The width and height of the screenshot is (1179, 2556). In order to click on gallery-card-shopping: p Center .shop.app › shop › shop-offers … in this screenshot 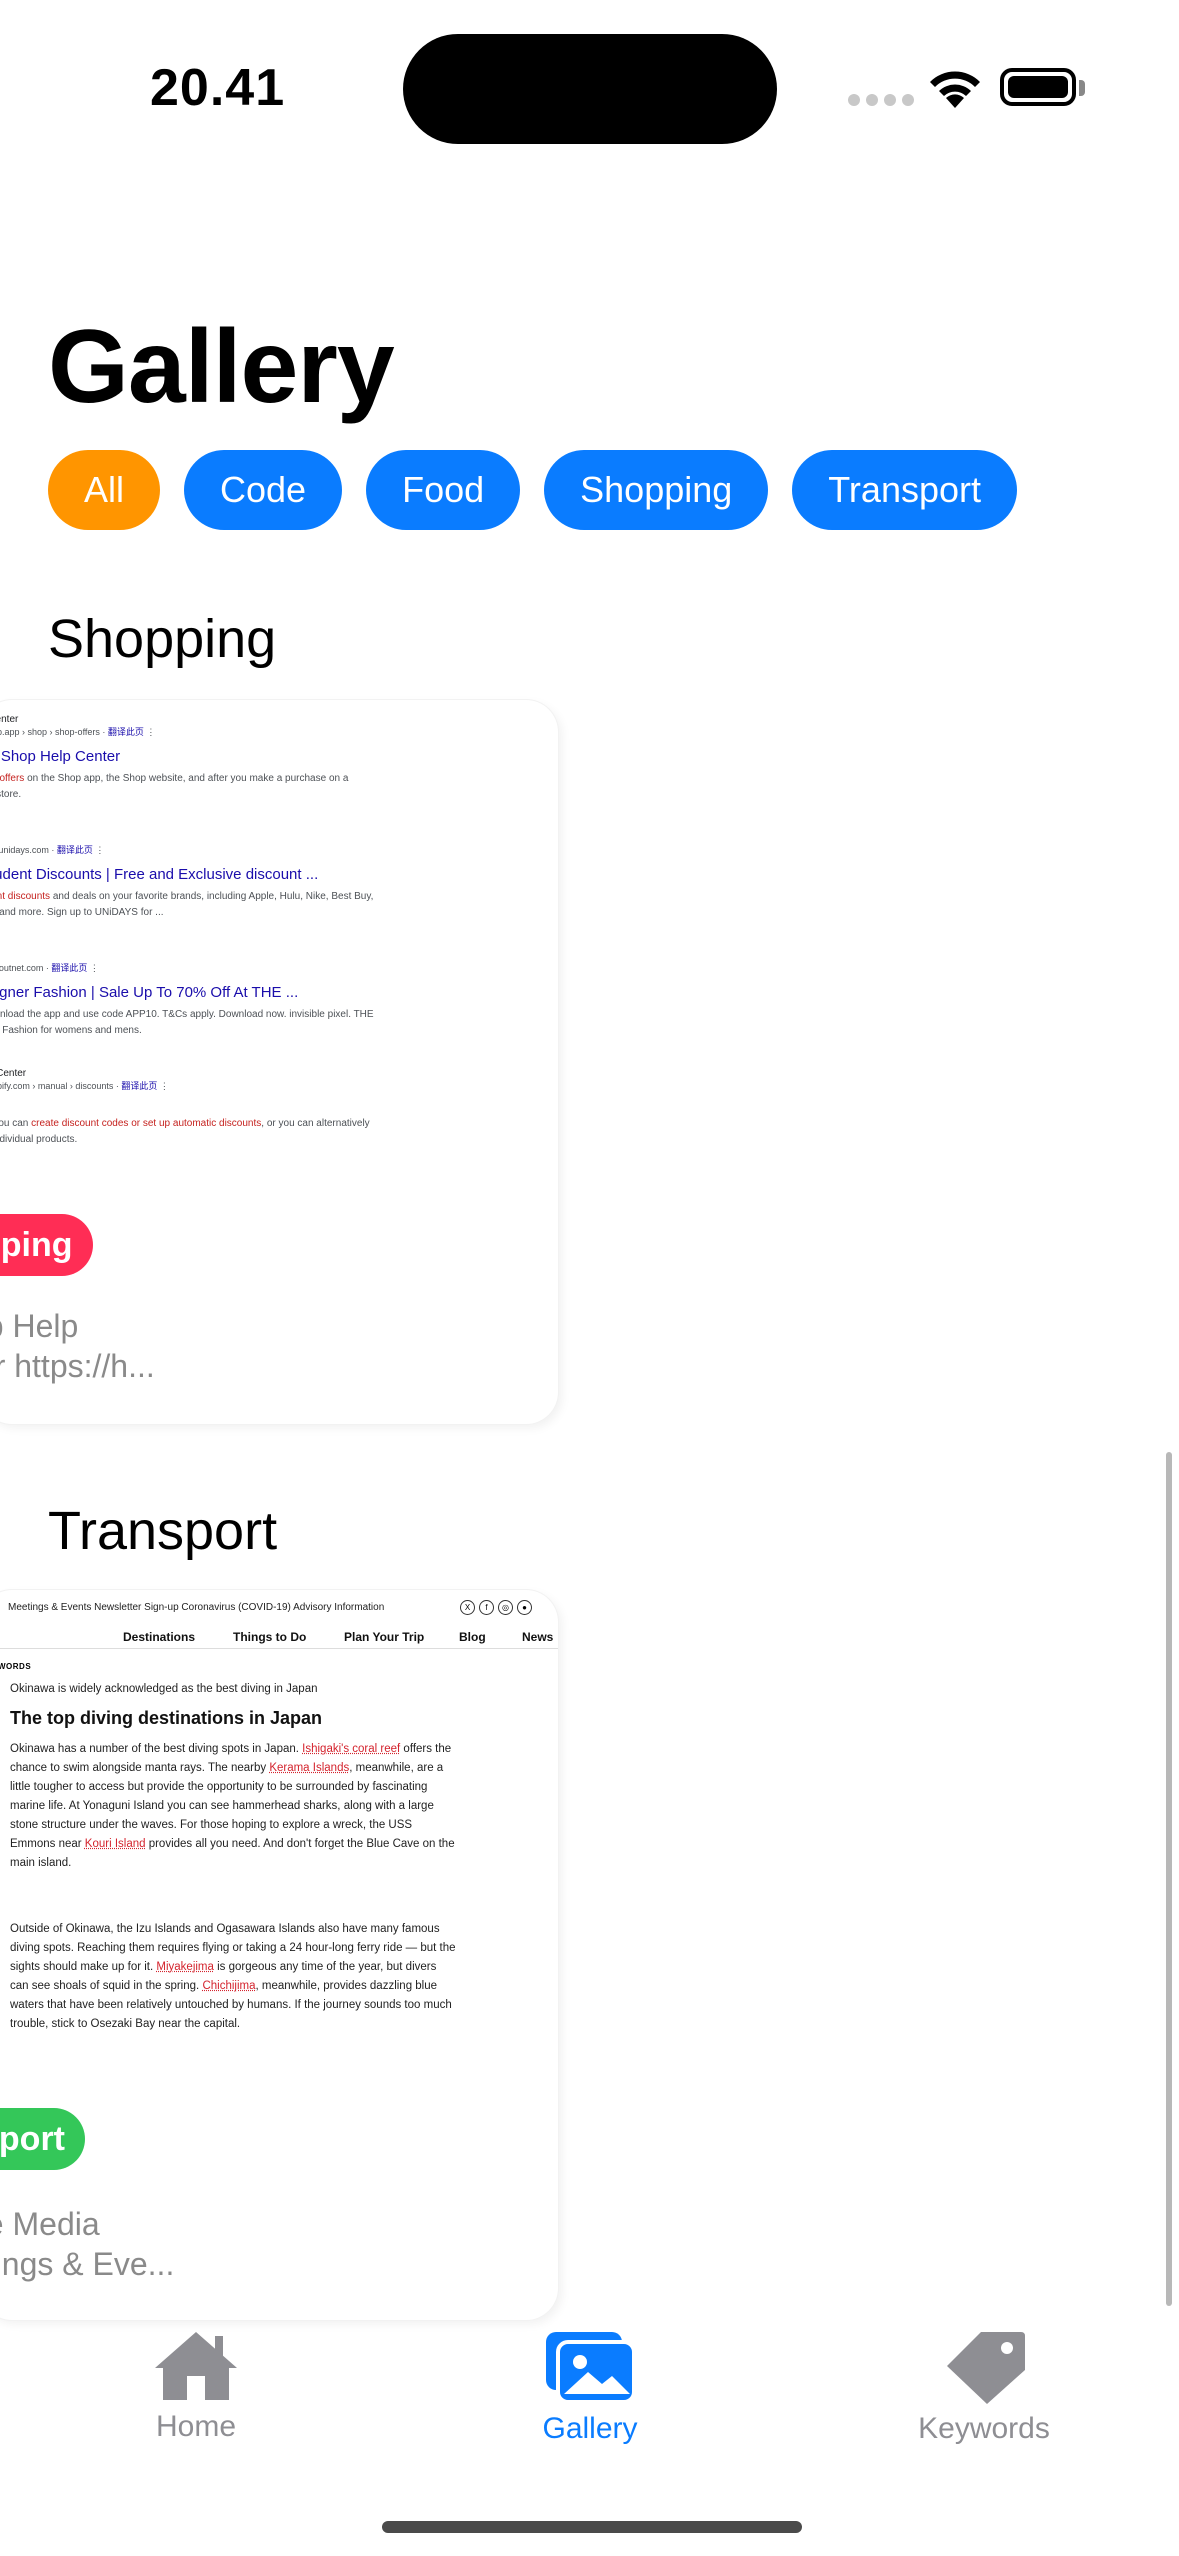, I will do `click(279, 1062)`.